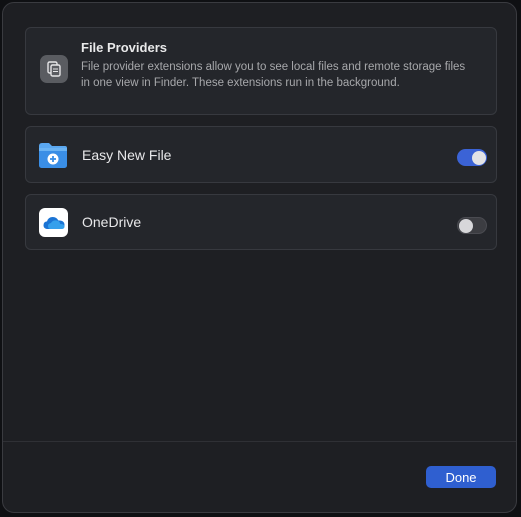 The height and width of the screenshot is (517, 521). I want to click on extension-row-onedrive: OneDrive, so click(261, 222).